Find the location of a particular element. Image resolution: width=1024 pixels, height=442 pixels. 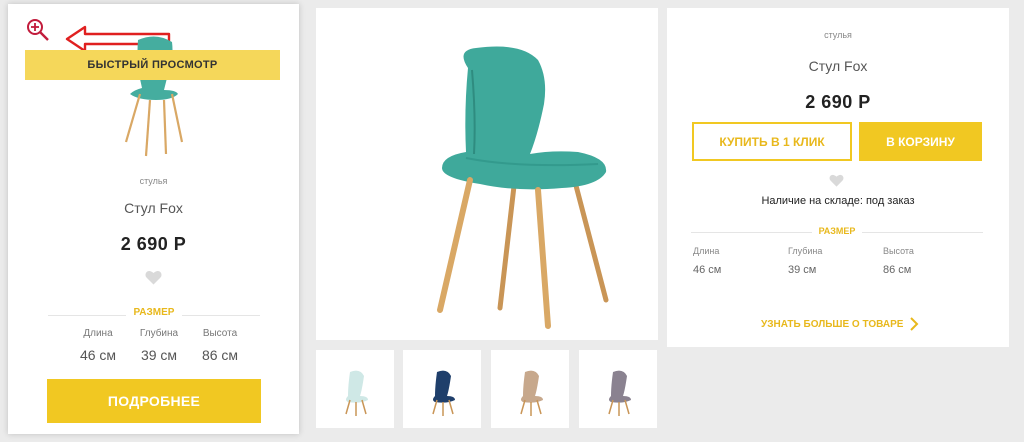

buy-one-click-button: КУПИТЬ В 1 КЛИК is located at coordinates (772, 141).